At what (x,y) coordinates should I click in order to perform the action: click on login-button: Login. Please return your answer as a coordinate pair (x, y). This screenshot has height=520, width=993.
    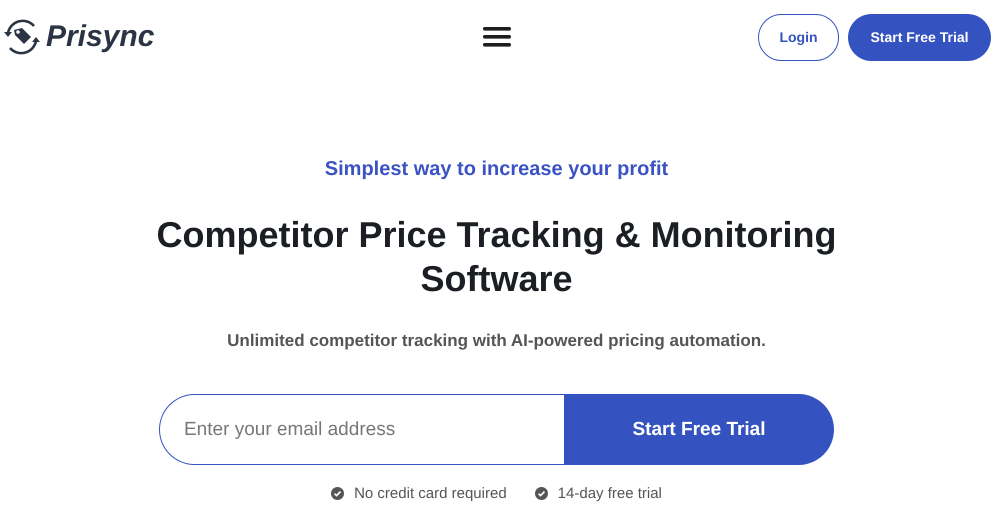
    Looking at the image, I should click on (798, 37).